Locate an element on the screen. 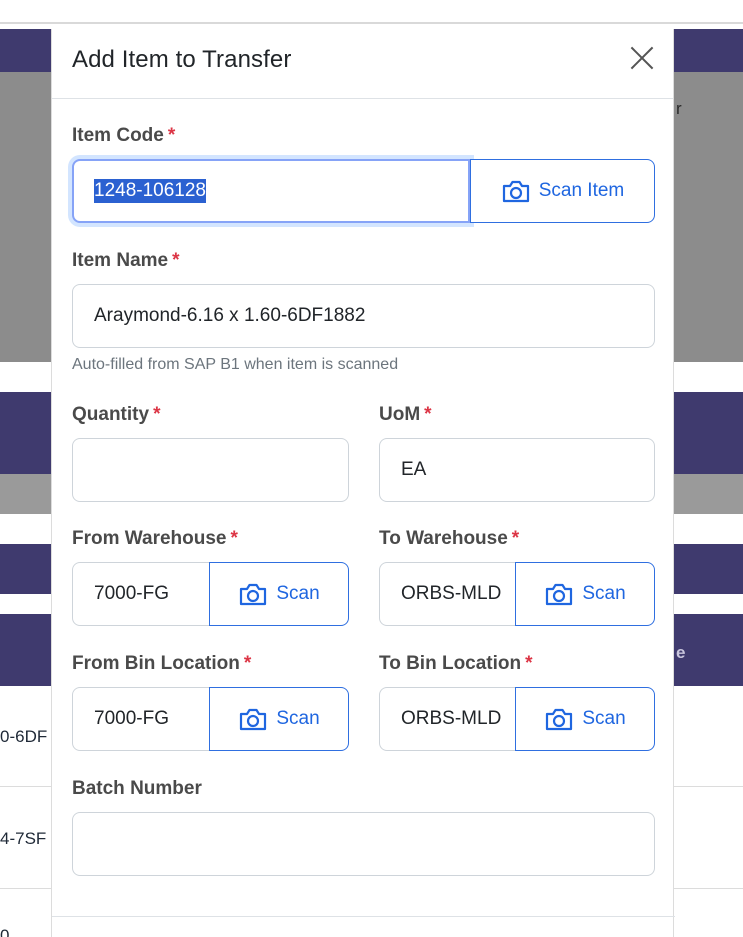  background-header-text: e is located at coordinates (681, 652).